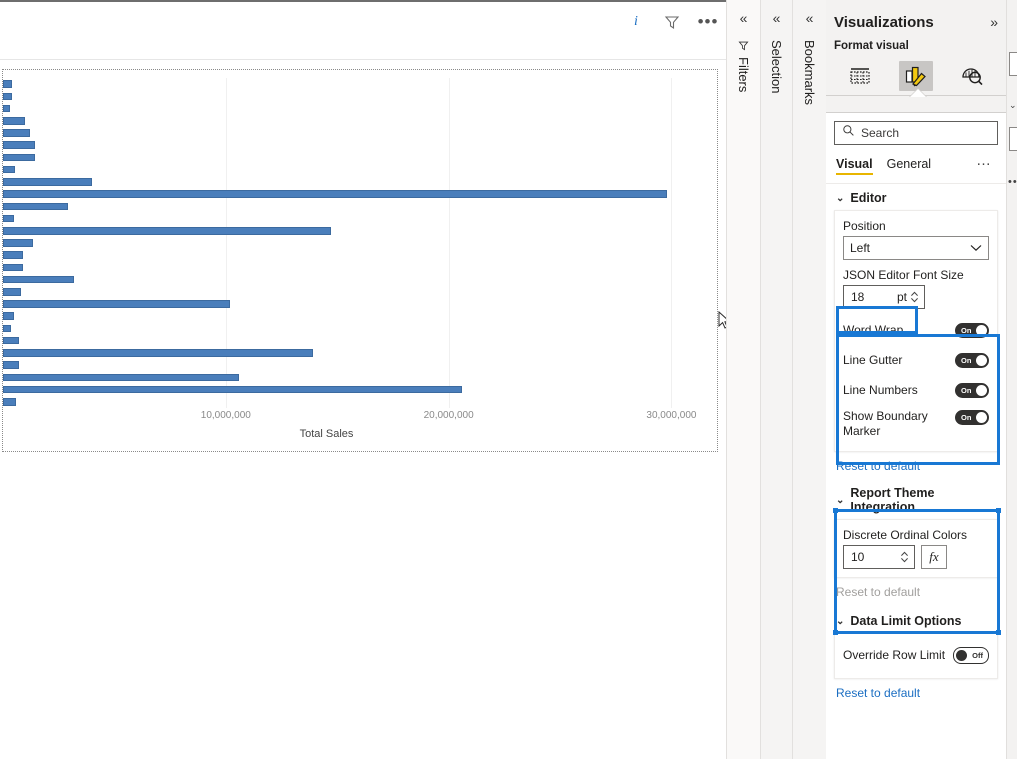 The image size is (1017, 759). I want to click on section-data-limit-header: ⌄ Data Limit Options, so click(916, 620).